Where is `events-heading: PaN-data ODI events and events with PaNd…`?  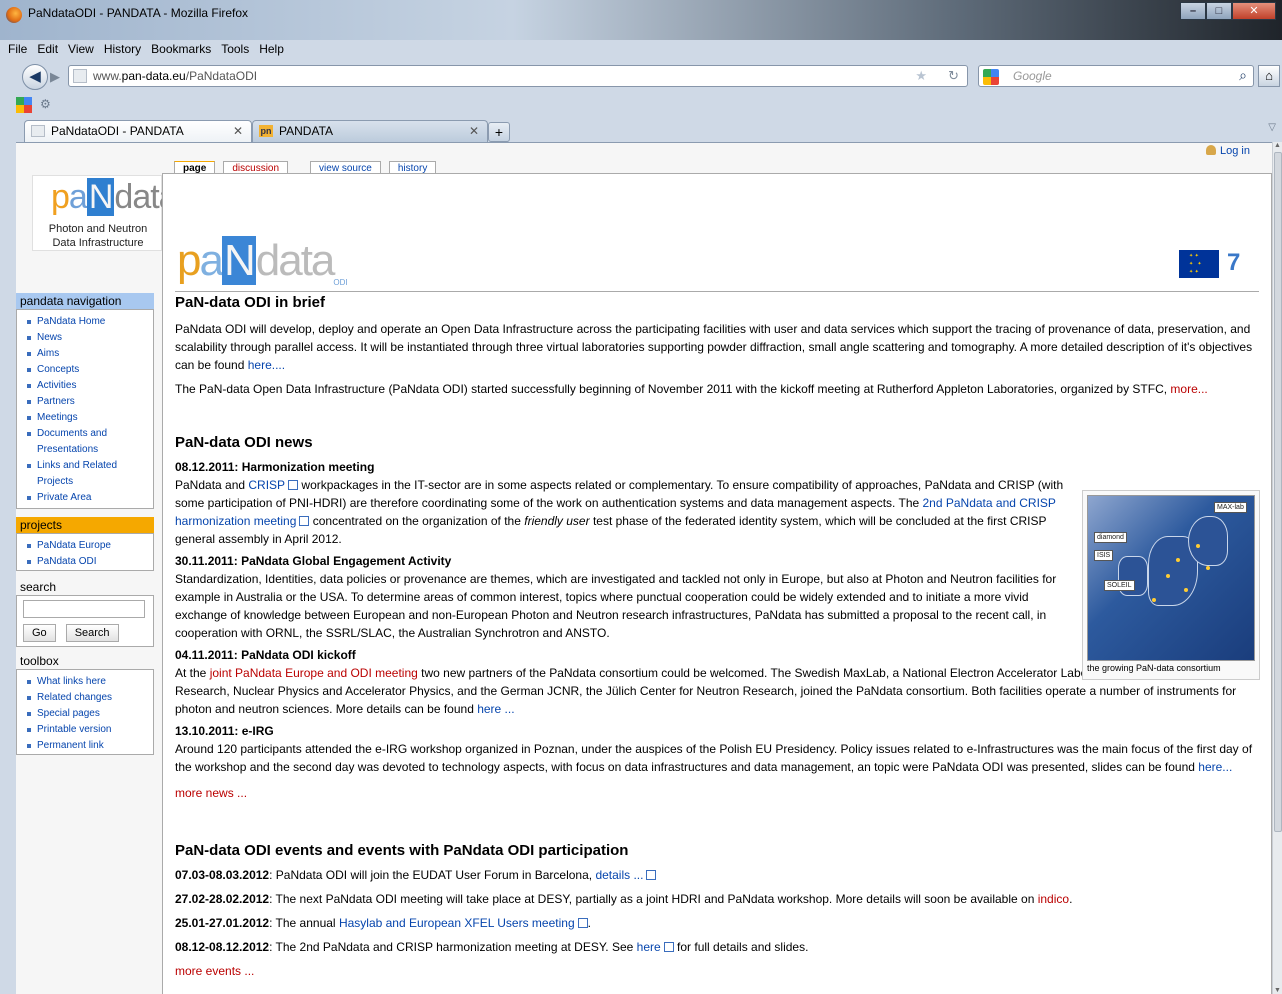 events-heading: PaN-data ODI events and events with PaNd… is located at coordinates (402, 850).